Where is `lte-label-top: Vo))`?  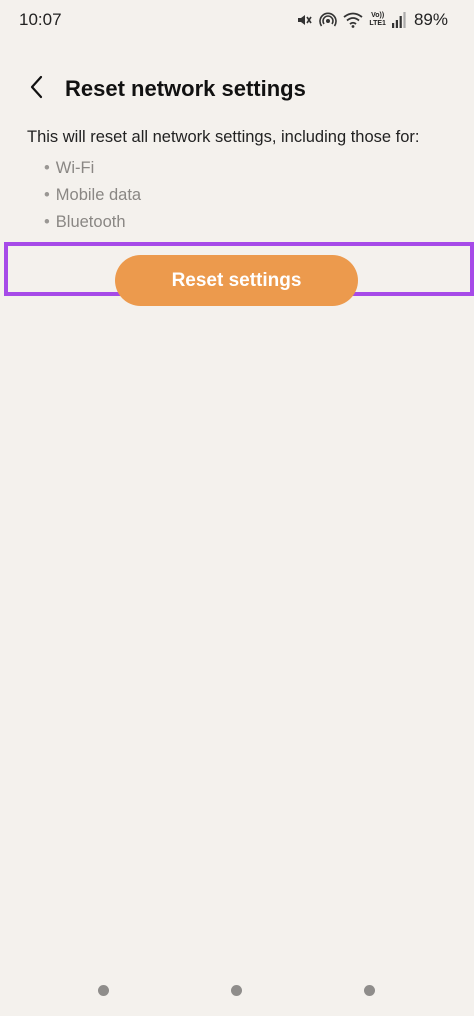 lte-label-top: Vo)) is located at coordinates (378, 15).